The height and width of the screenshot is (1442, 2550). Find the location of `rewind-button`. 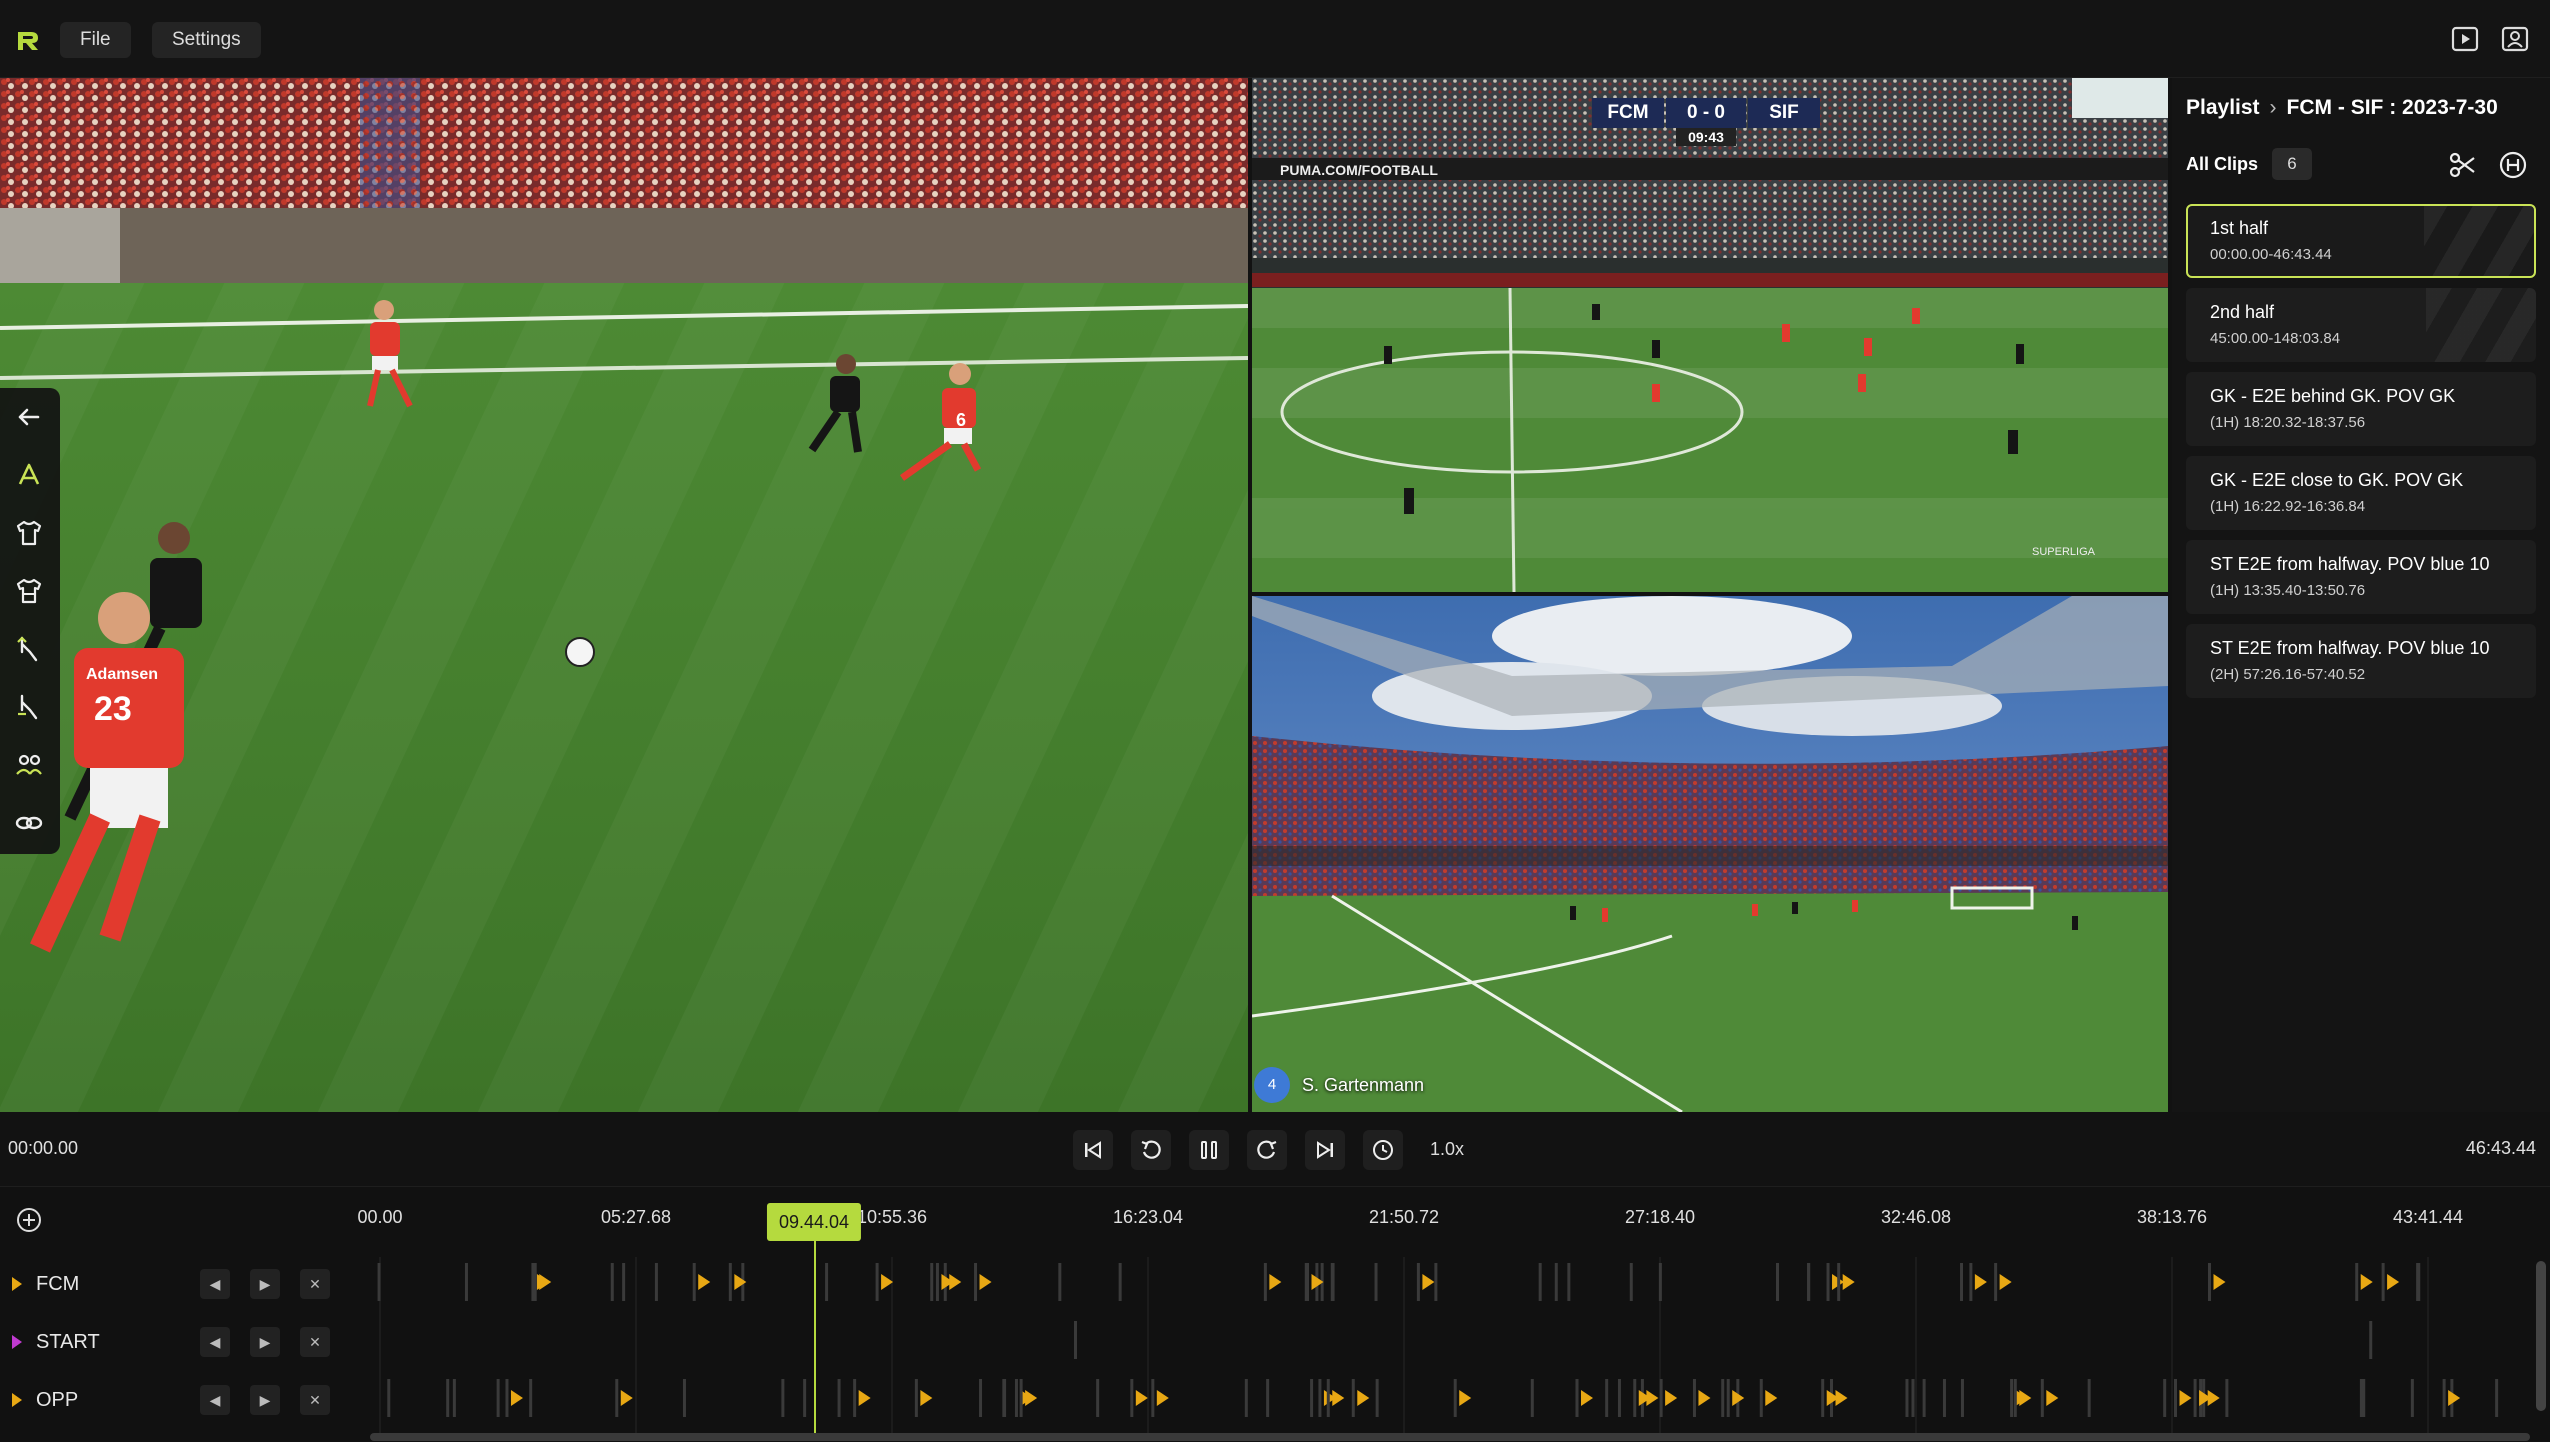

rewind-button is located at coordinates (1151, 1150).